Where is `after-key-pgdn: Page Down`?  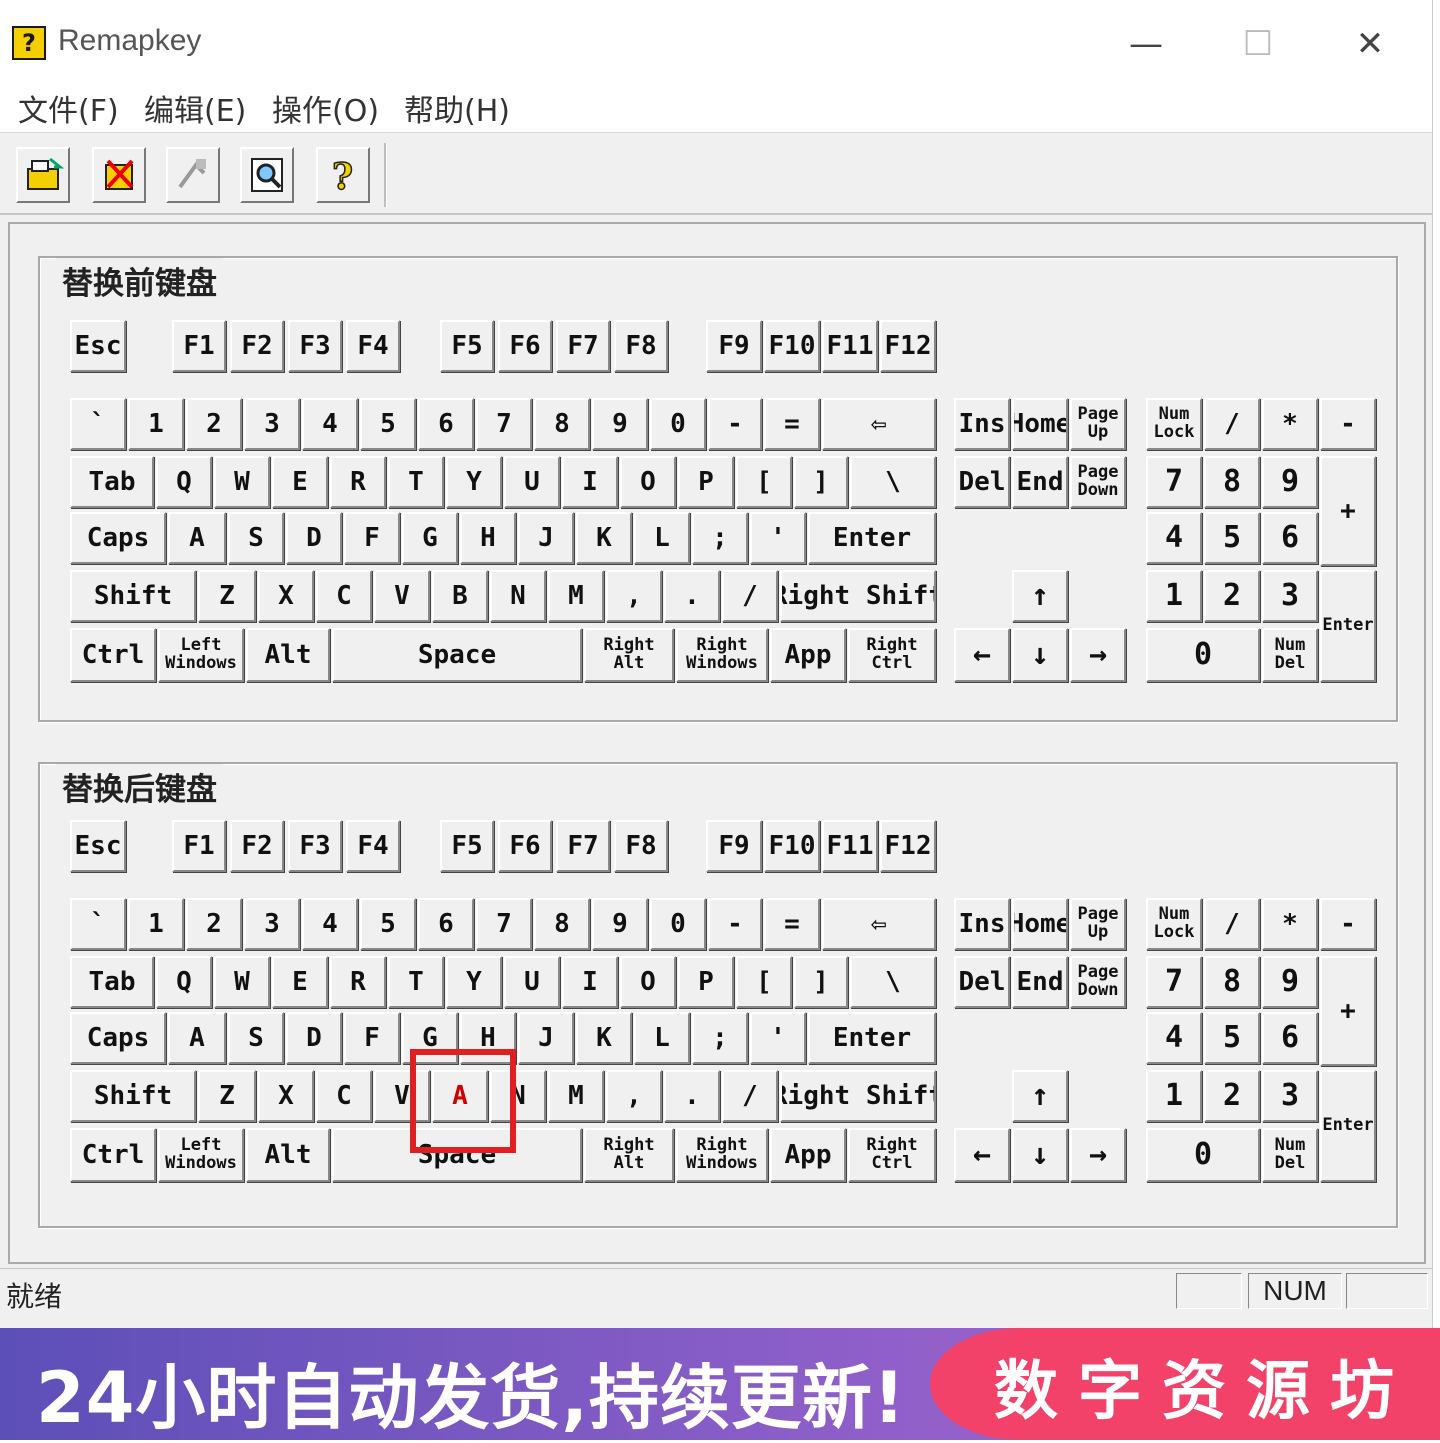 after-key-pgdn: Page Down is located at coordinates (1098, 982).